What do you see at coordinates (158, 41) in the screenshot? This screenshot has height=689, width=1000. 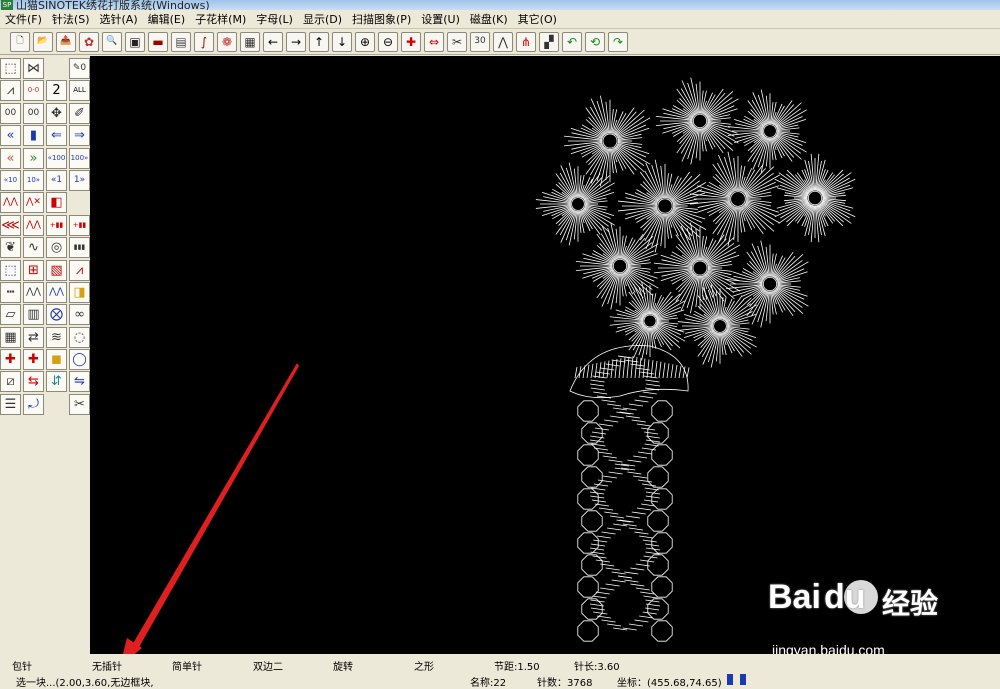 I see `toolbar-button-6: ▬` at bounding box center [158, 41].